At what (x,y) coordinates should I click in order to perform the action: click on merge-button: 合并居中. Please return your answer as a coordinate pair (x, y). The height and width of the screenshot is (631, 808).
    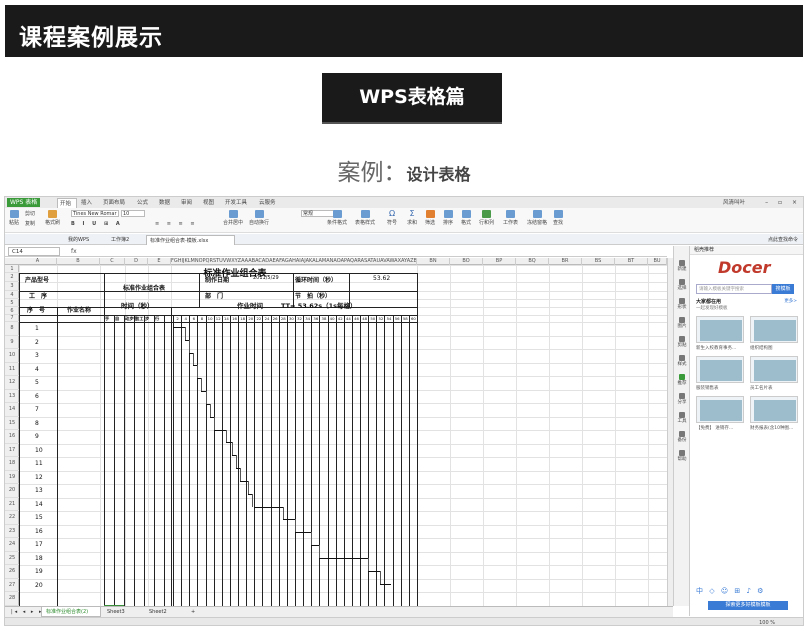
    Looking at the image, I should click on (233, 218).